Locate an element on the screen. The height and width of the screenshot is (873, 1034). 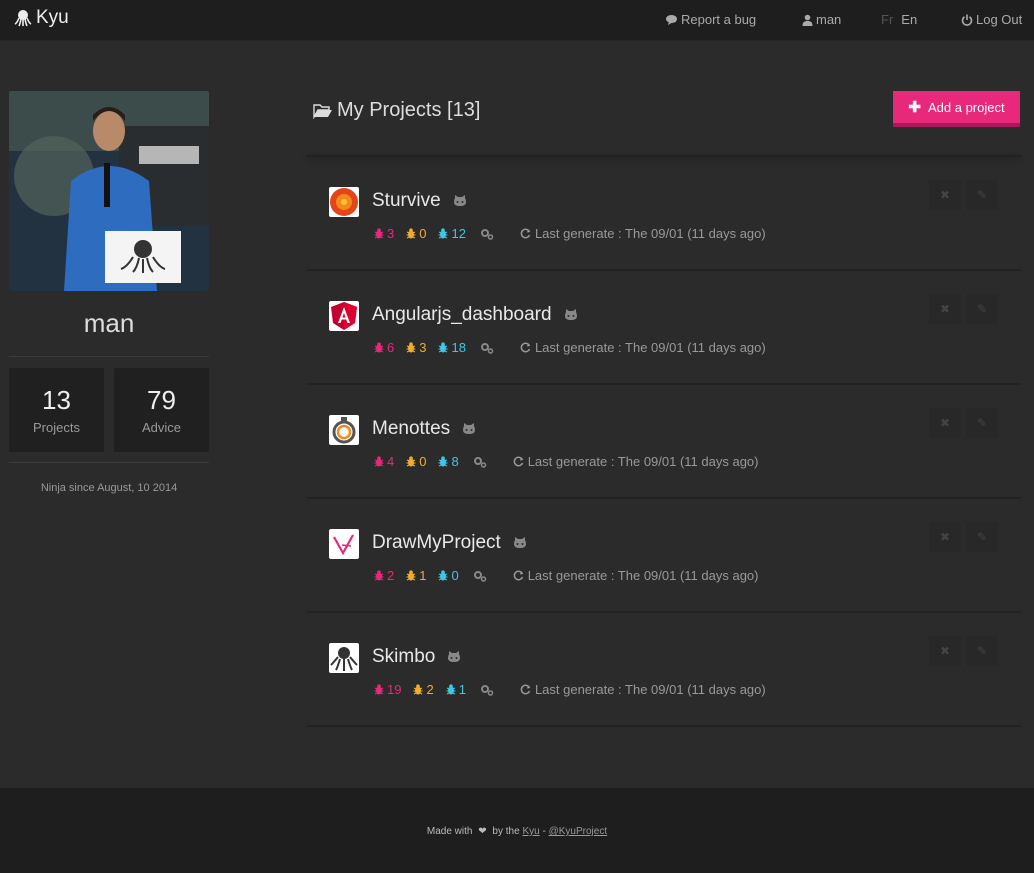
project-logo-skimbo is located at coordinates (344, 658).